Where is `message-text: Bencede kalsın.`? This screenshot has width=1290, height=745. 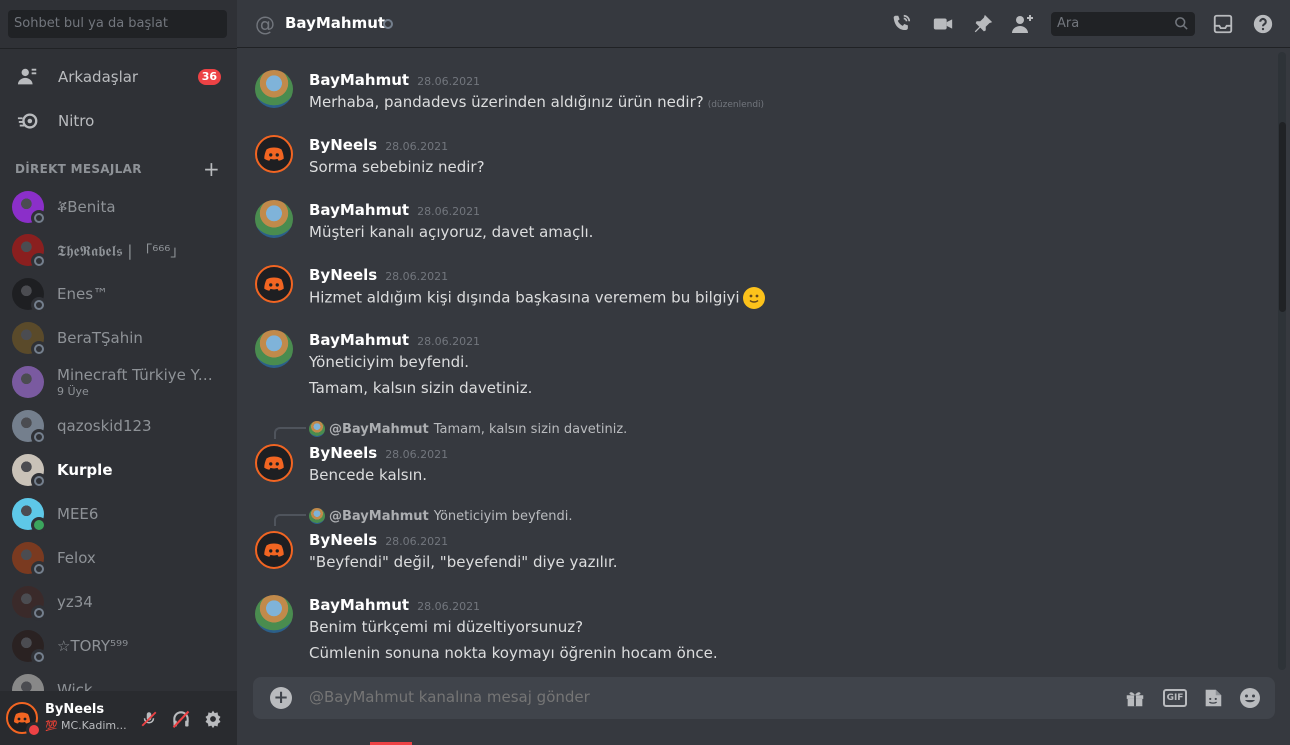
message-text: Bencede kalsın. is located at coordinates (368, 475).